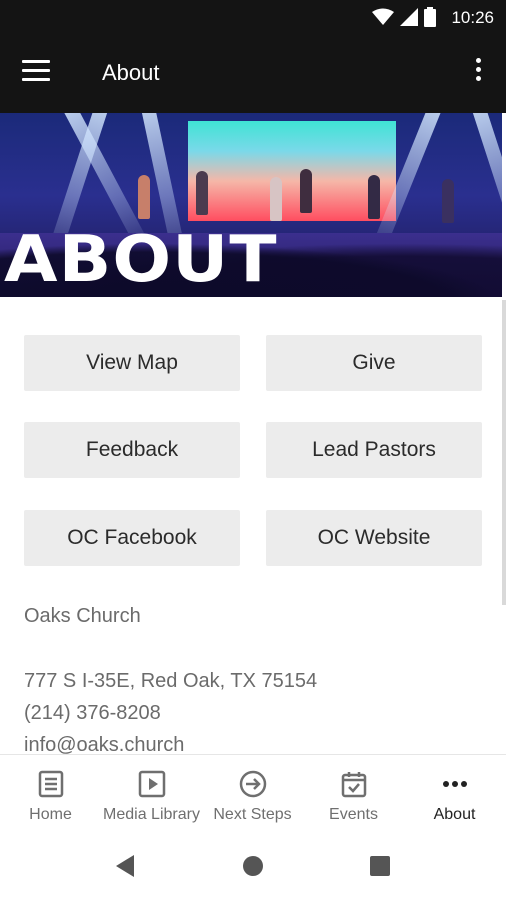 The height and width of the screenshot is (900, 506). I want to click on status-icons, so click(404, 17).